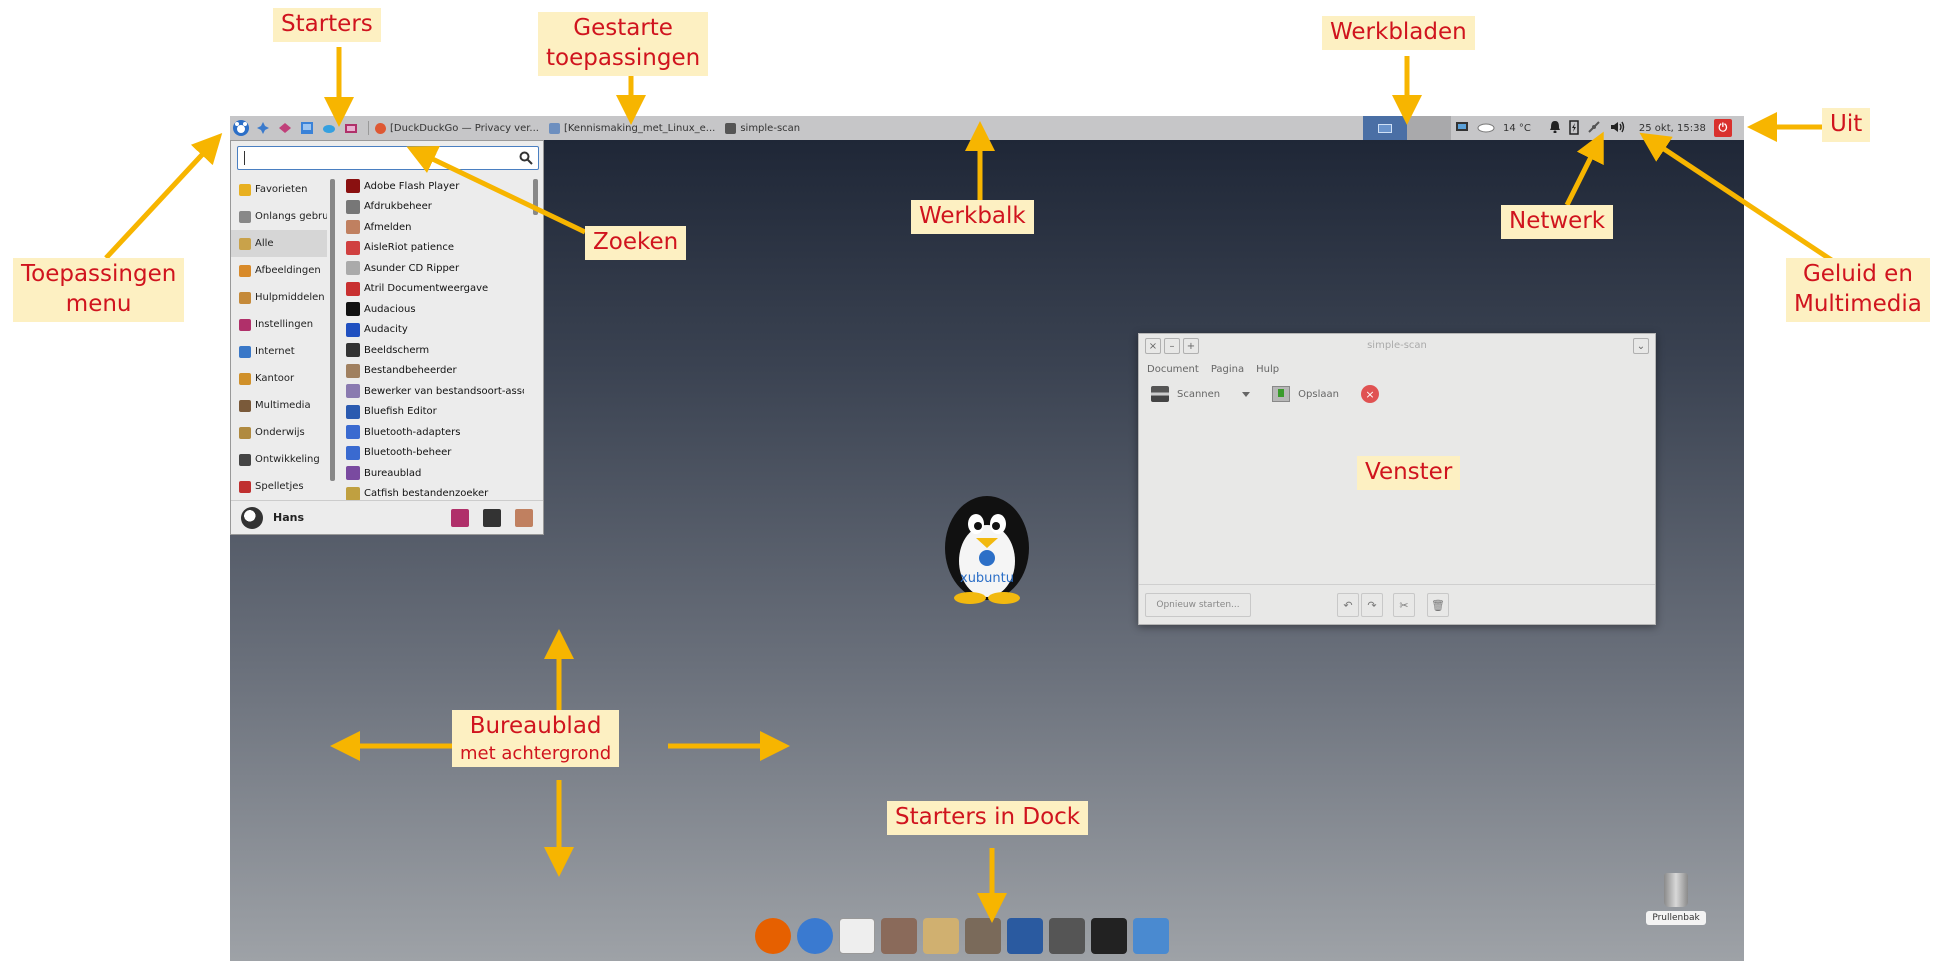 The width and height of the screenshot is (1944, 961). Describe the element at coordinates (1574, 128) in the screenshot. I see `battery-icon` at that location.